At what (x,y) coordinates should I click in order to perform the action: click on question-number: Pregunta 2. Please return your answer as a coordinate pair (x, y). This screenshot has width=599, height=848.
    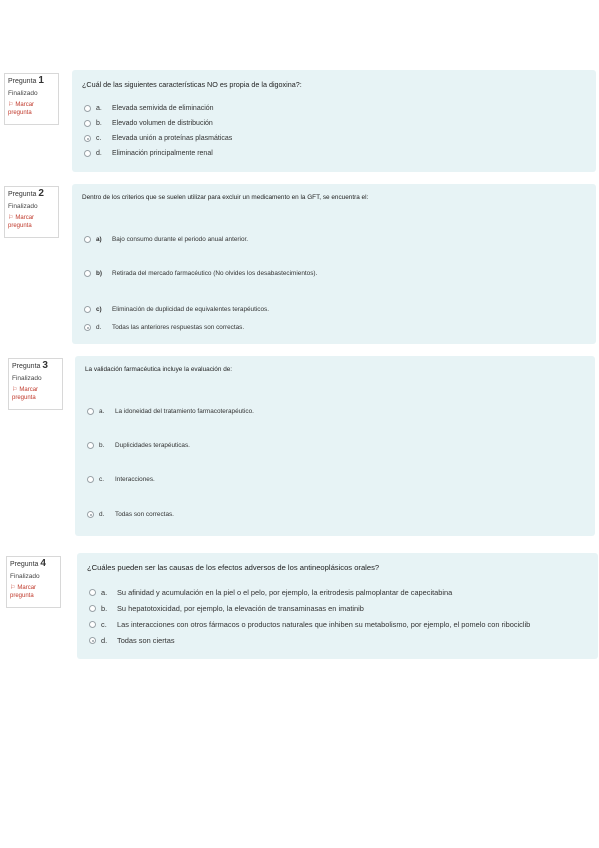
    Looking at the image, I should click on (26, 193).